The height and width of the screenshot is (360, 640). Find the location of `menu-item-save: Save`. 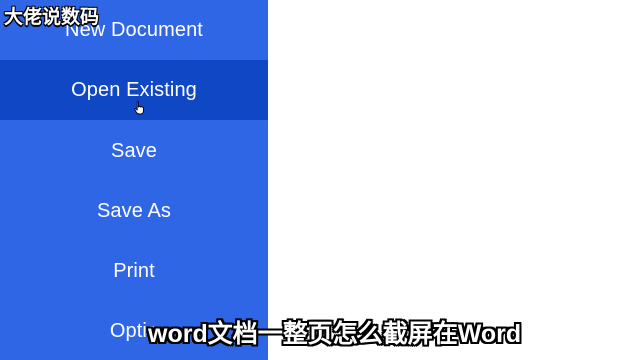

menu-item-save: Save is located at coordinates (134, 151).